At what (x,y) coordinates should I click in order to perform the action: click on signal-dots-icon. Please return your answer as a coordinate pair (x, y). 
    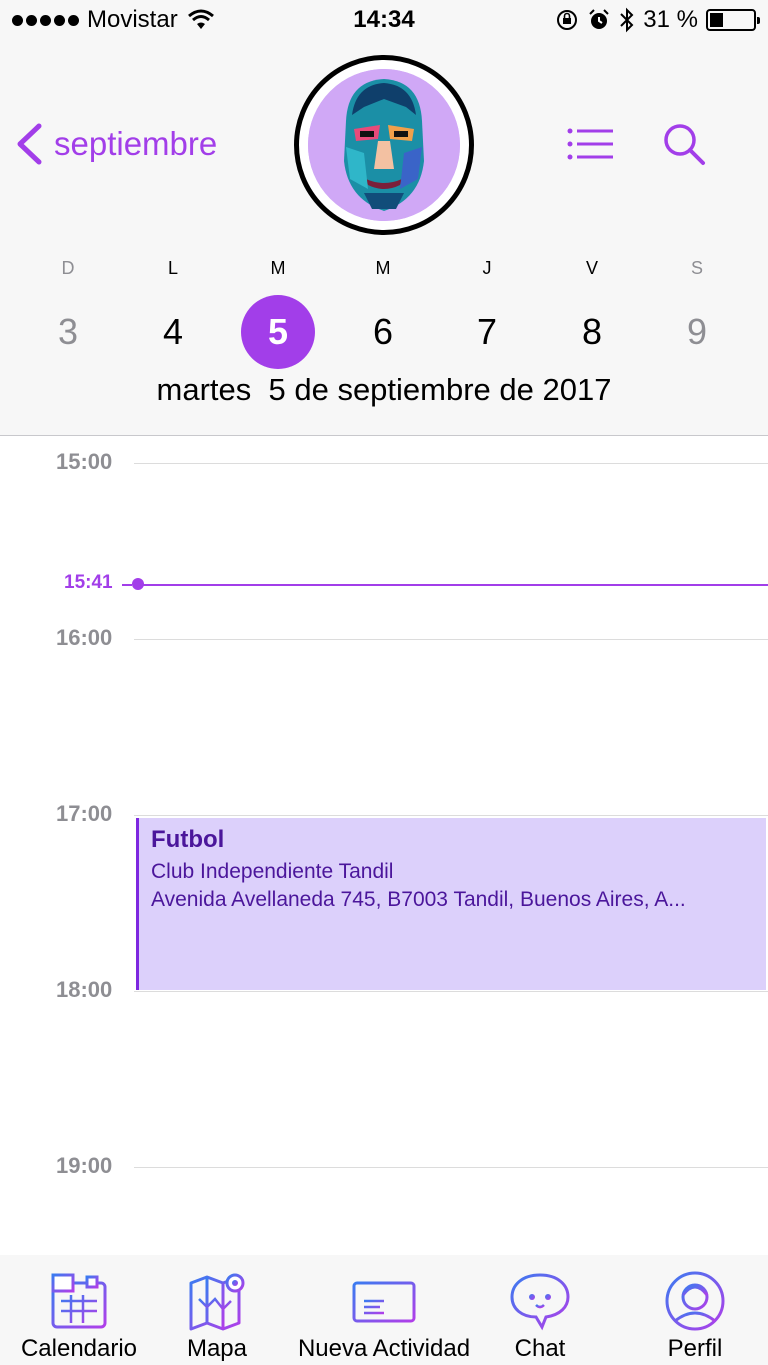
    Looking at the image, I should click on (45, 20).